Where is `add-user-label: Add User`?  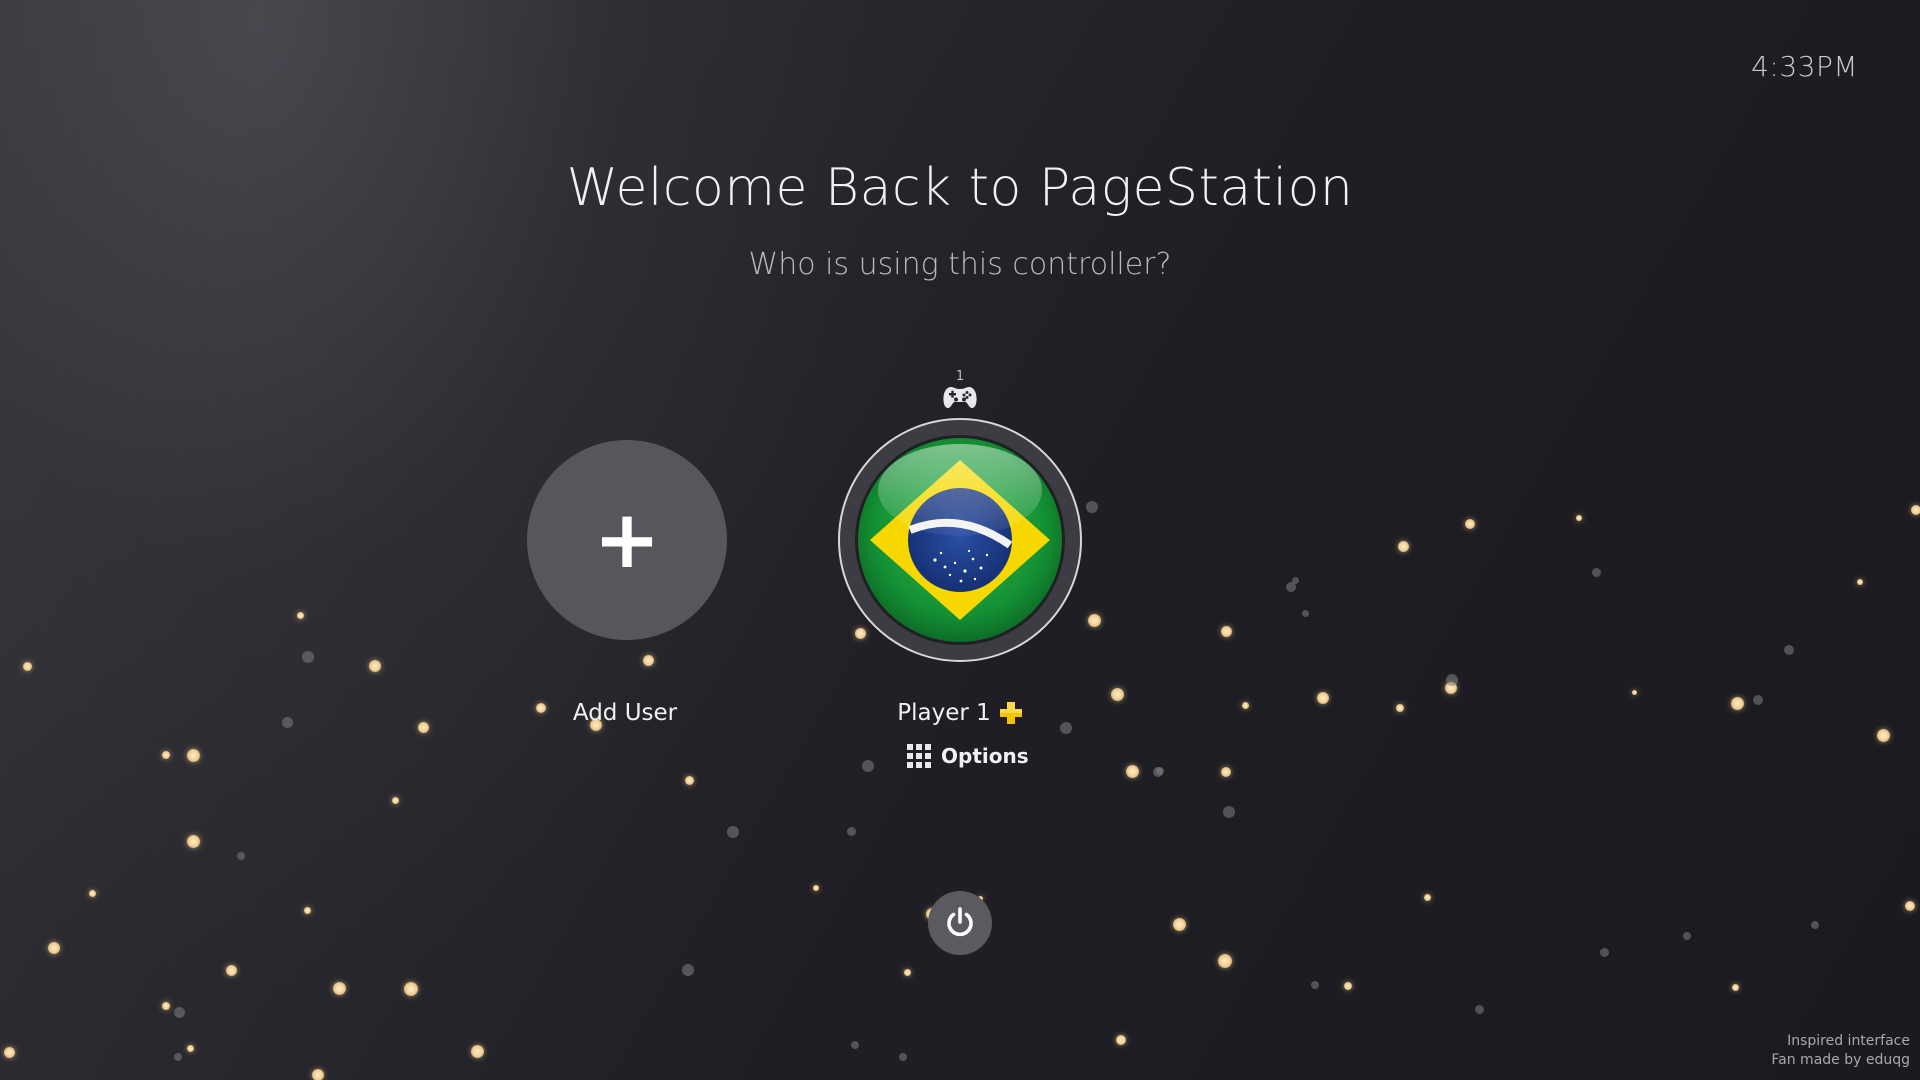
add-user-label: Add User is located at coordinates (625, 713).